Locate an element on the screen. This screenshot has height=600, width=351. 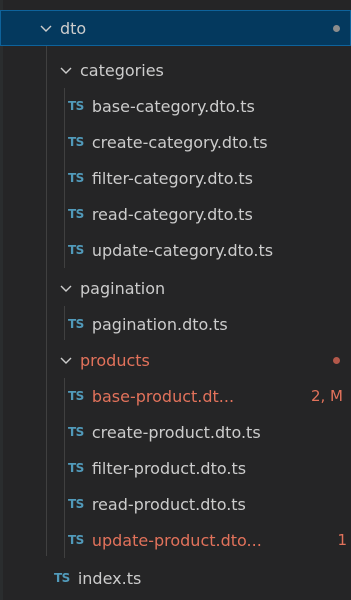
file-label: create-category.dto.ts is located at coordinates (179, 142).